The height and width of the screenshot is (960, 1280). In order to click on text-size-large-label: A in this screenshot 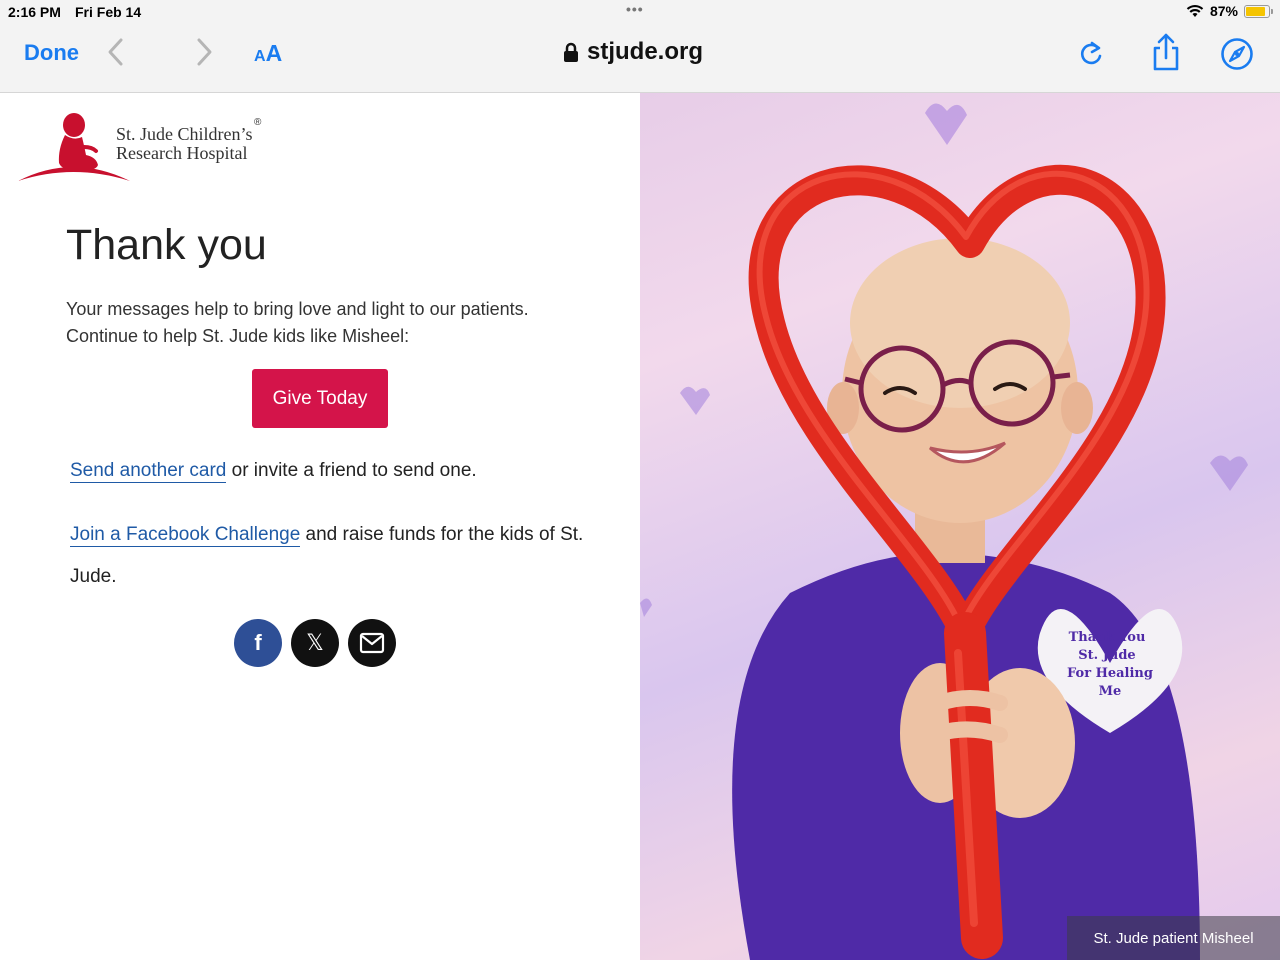, I will do `click(274, 53)`.